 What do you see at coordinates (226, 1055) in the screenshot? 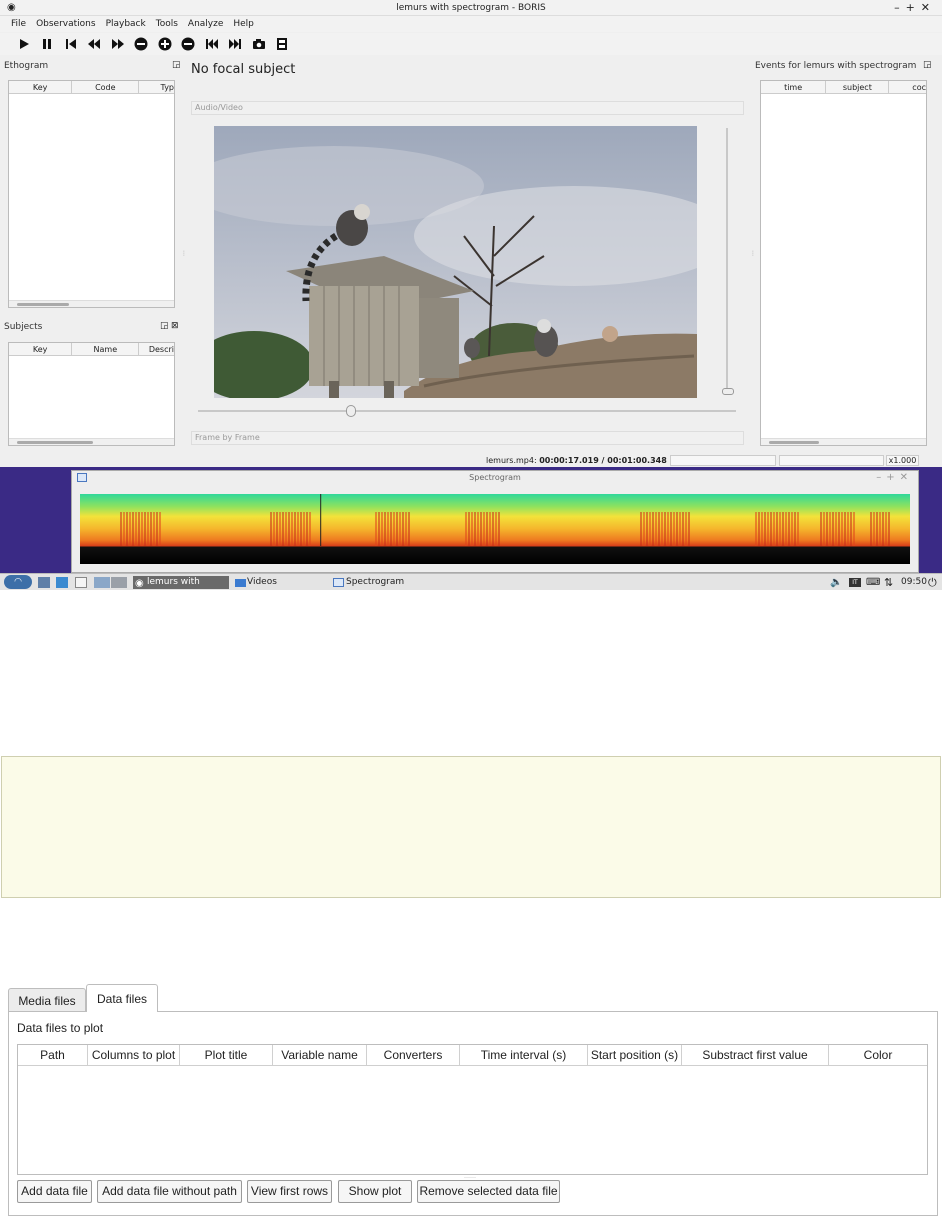
I see `col-plot-title: Plot title` at bounding box center [226, 1055].